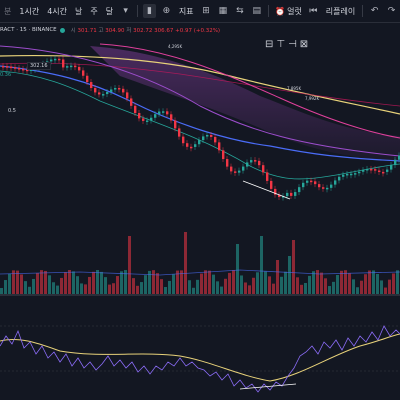  Describe the element at coordinates (39, 66) in the screenshot. I see `price-tag: 302.16` at that location.